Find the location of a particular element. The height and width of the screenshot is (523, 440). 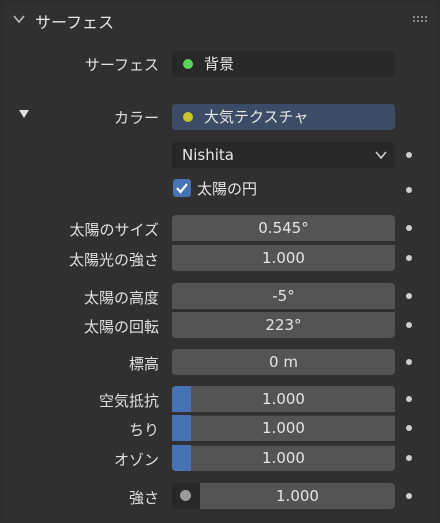

dust-density-slider: 1.000 is located at coordinates (283, 428).